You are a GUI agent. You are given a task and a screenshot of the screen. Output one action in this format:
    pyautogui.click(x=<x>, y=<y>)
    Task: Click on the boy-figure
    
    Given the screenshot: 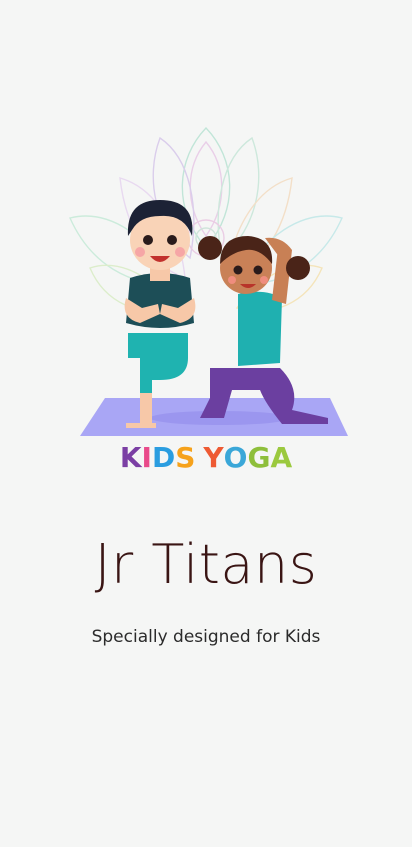 What is the action you would take?
    pyautogui.click(x=160, y=314)
    